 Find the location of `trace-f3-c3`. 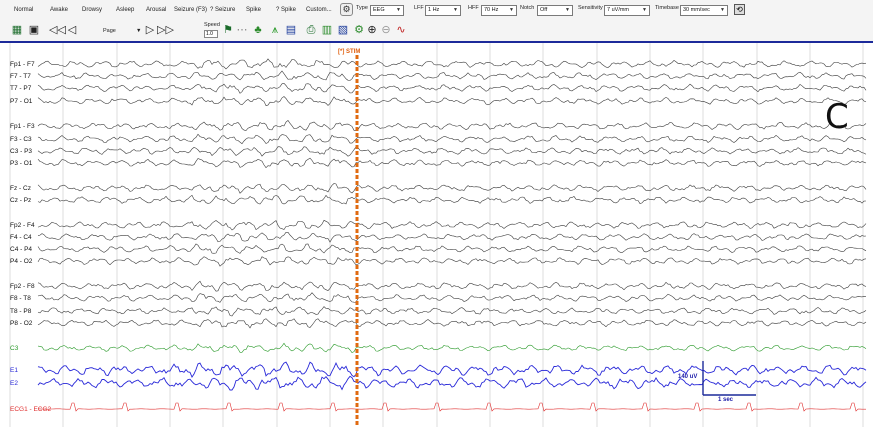

trace-f3-c3 is located at coordinates (452, 139).